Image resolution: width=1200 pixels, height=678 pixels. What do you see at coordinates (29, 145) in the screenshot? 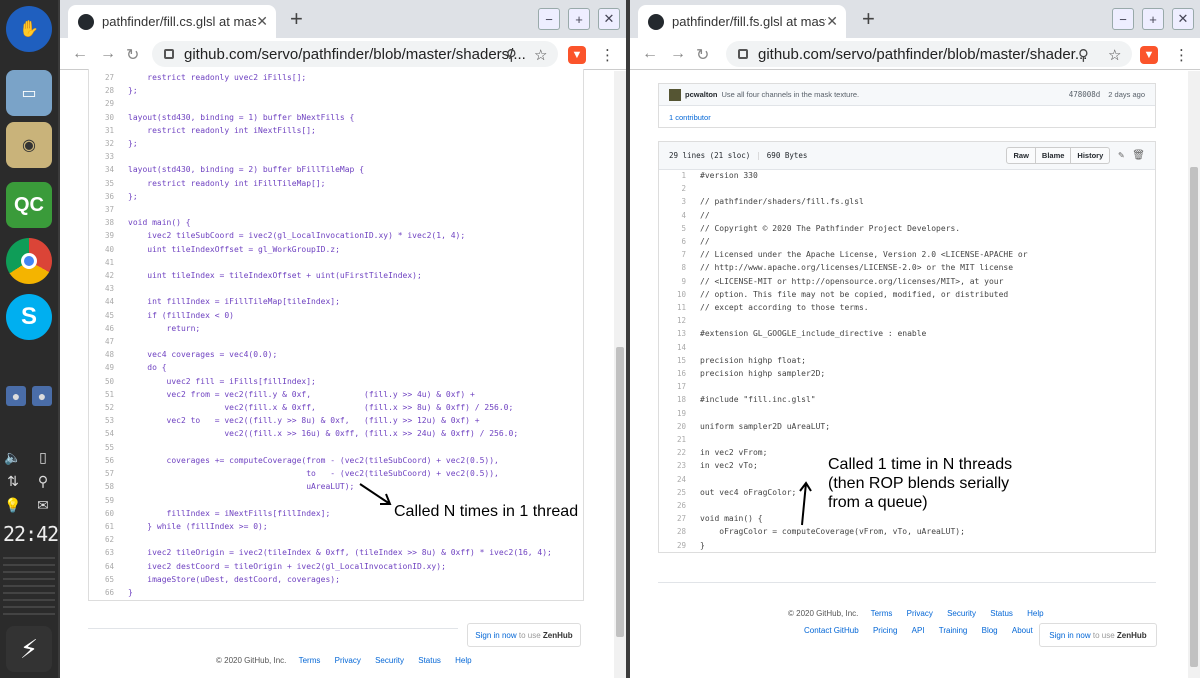
I see `speaker-icon: ◉` at bounding box center [29, 145].